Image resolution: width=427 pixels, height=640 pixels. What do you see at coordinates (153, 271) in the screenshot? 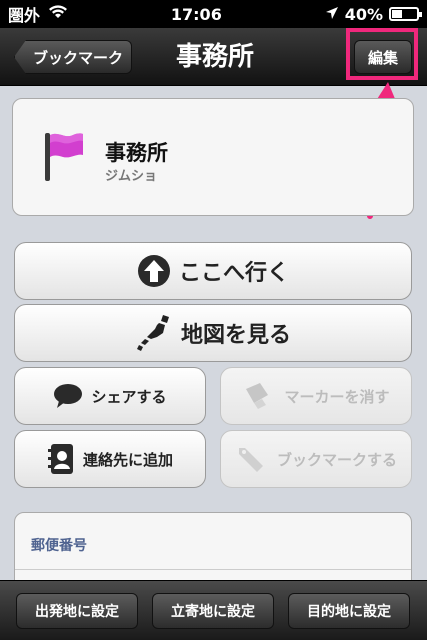
I see `up-arrow-icon` at bounding box center [153, 271].